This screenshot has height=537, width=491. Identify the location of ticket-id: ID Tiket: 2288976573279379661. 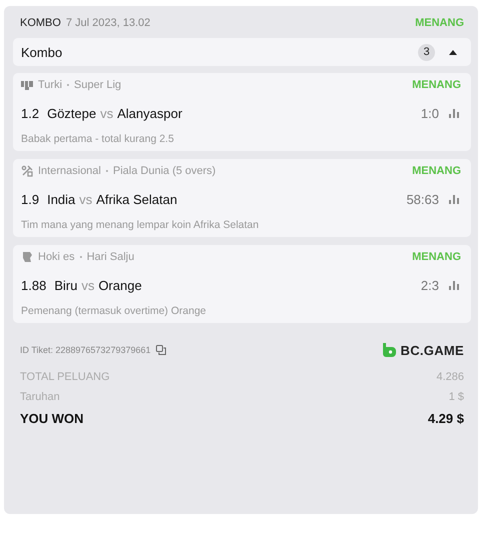
(85, 350).